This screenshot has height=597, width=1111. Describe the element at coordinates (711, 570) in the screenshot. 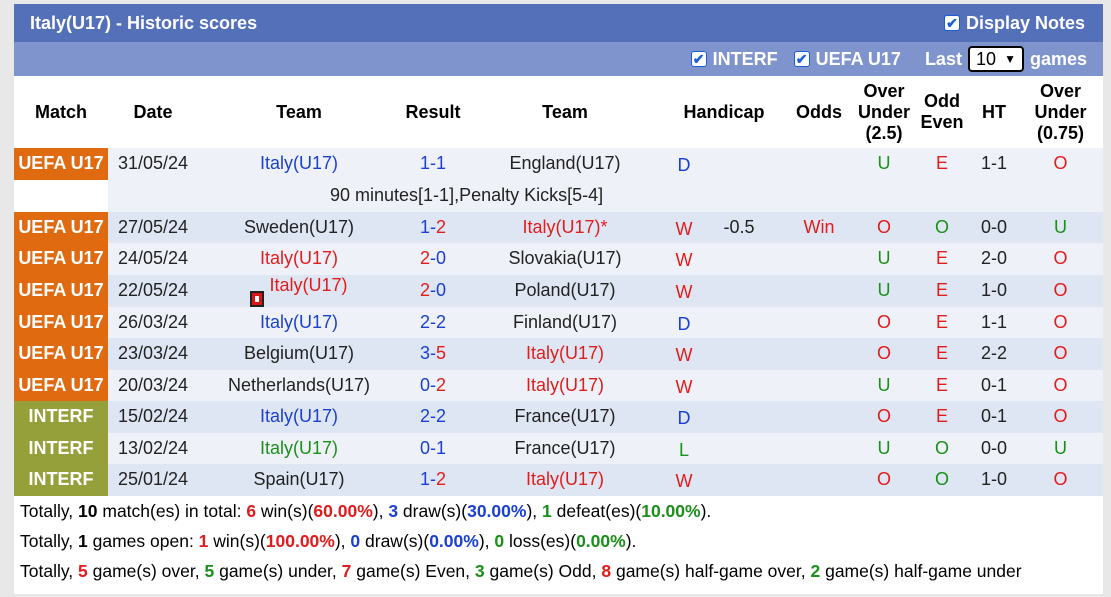

I see `summary-text: game(s) half-game over,` at that location.